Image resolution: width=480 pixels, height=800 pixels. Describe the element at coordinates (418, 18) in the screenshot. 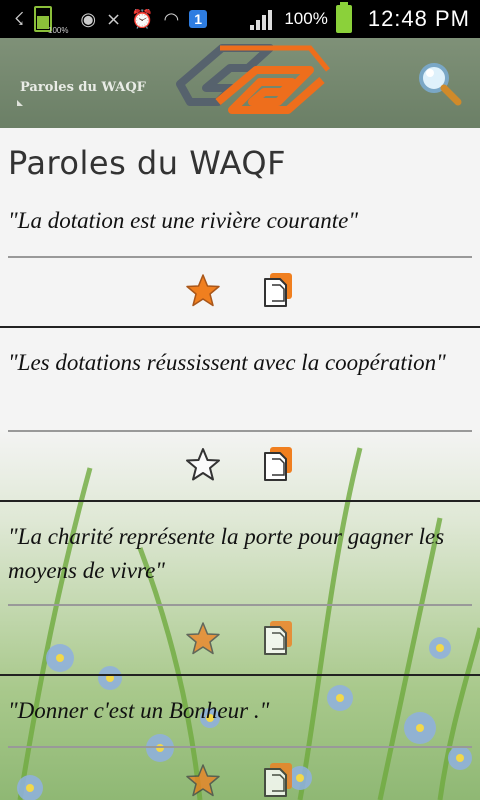

I see `clock-time: 12:48 PM` at that location.